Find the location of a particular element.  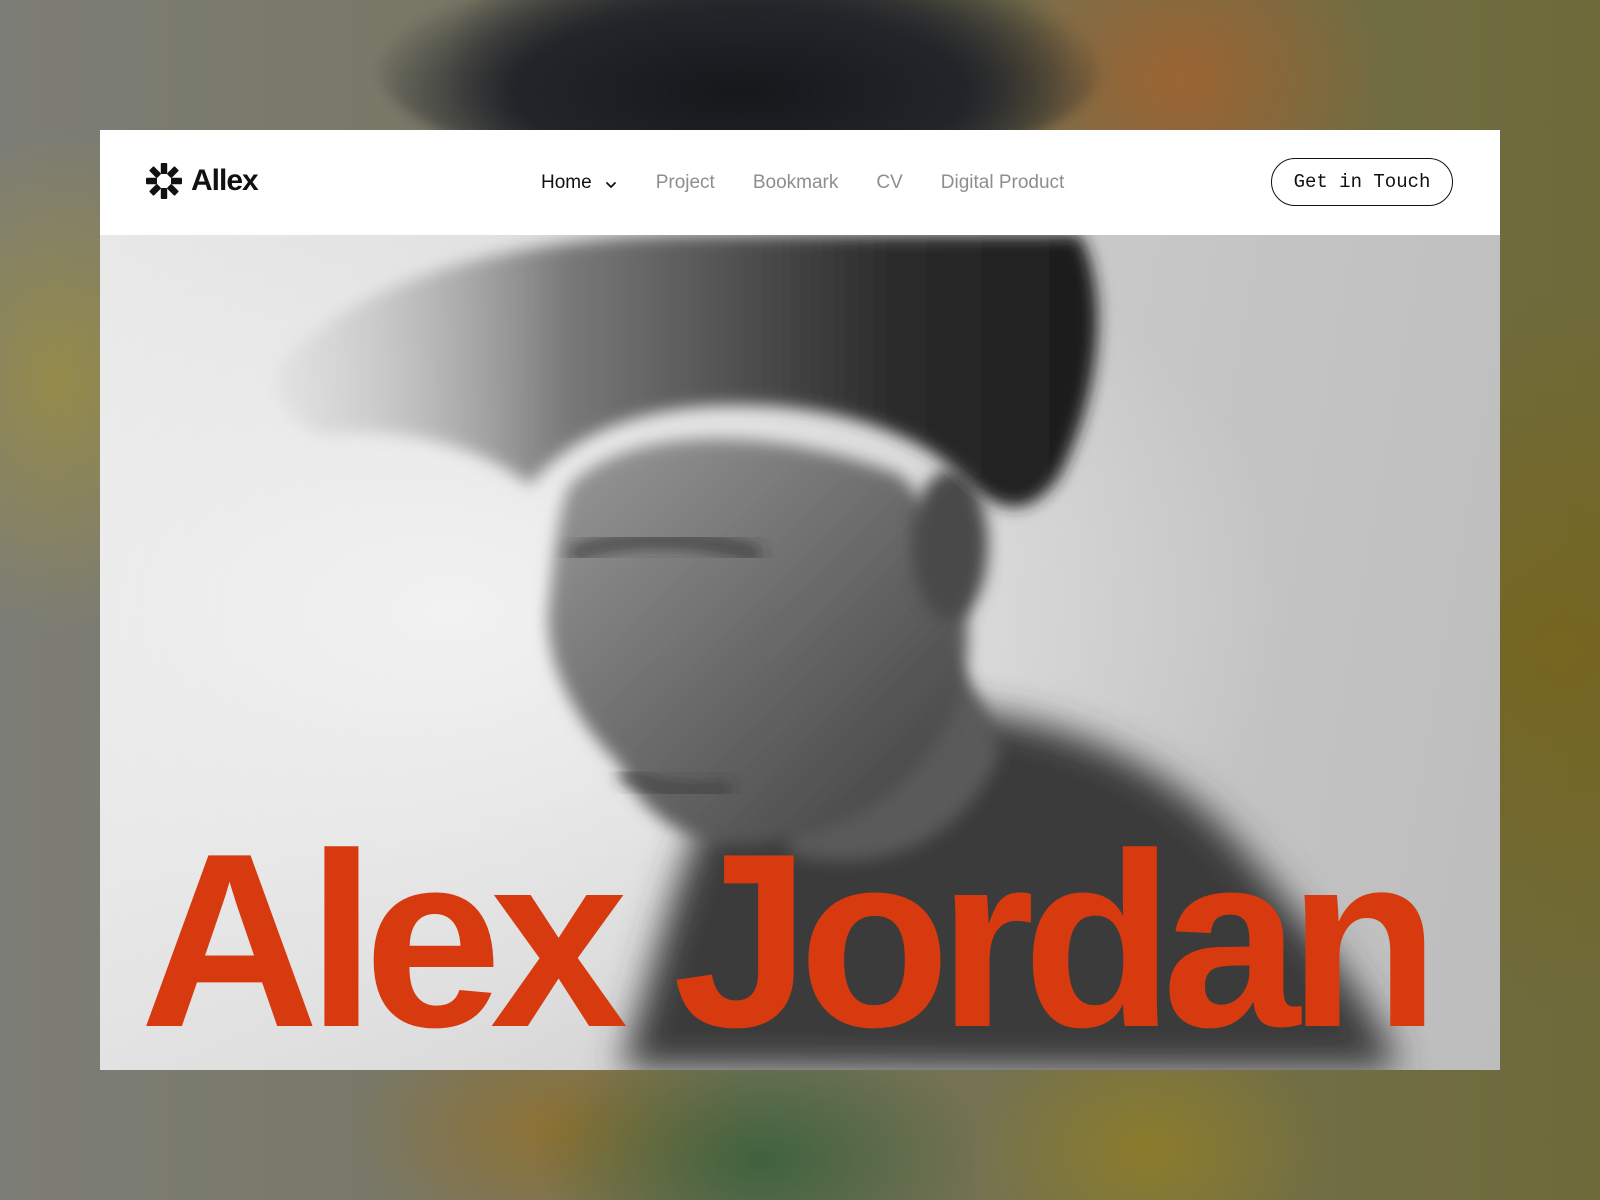

nav-item-label: Bookmark is located at coordinates (795, 182).